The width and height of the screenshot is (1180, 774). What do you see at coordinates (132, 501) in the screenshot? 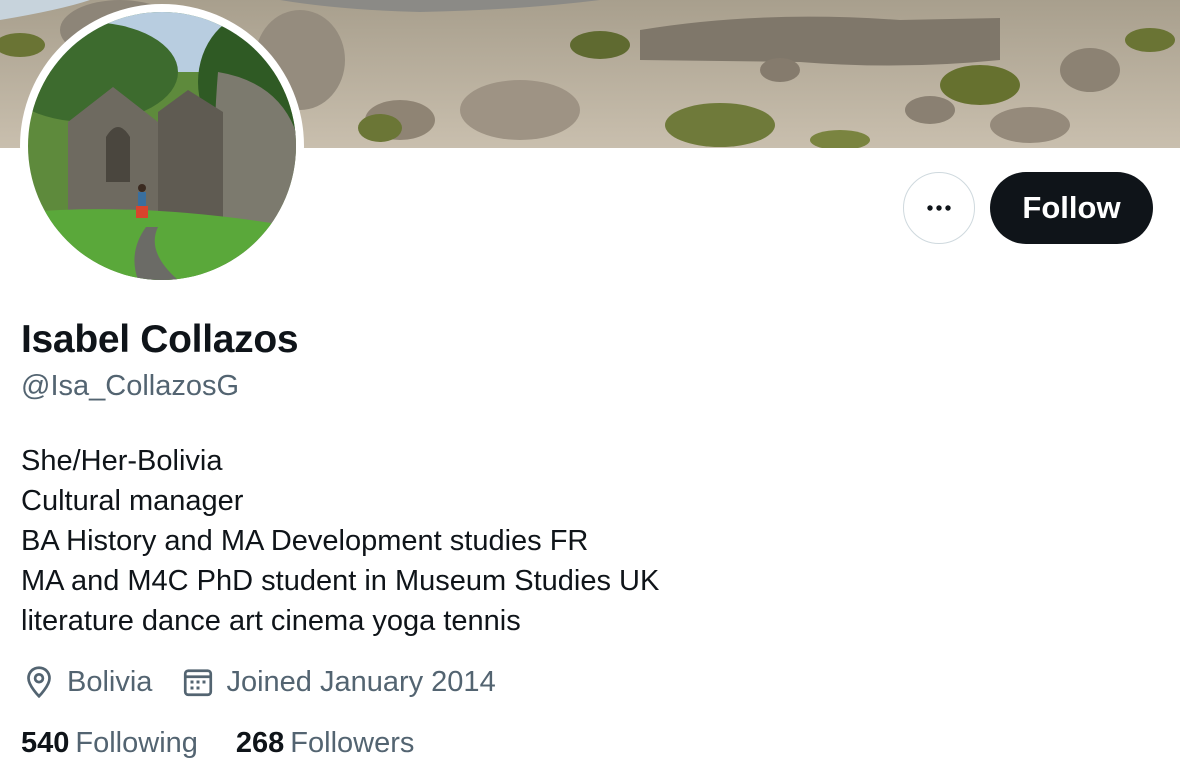
I see `bio-line: Cultural manager` at bounding box center [132, 501].